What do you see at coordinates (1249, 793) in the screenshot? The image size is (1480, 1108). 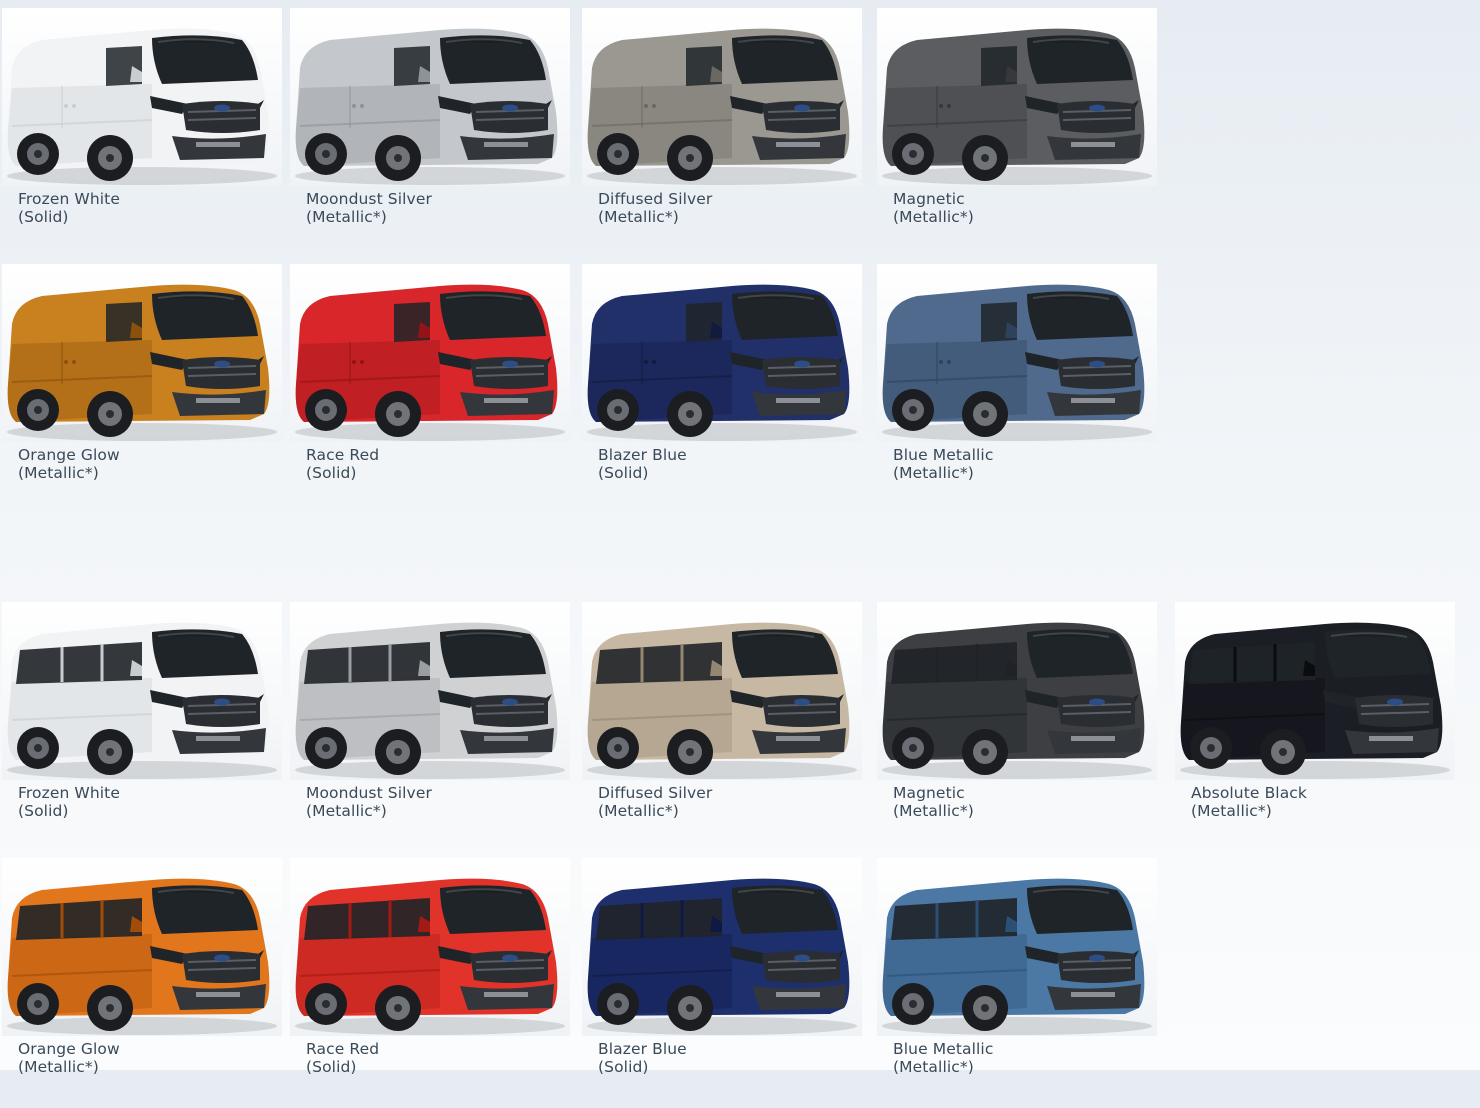 I see `colour-name: Absolute Black` at bounding box center [1249, 793].